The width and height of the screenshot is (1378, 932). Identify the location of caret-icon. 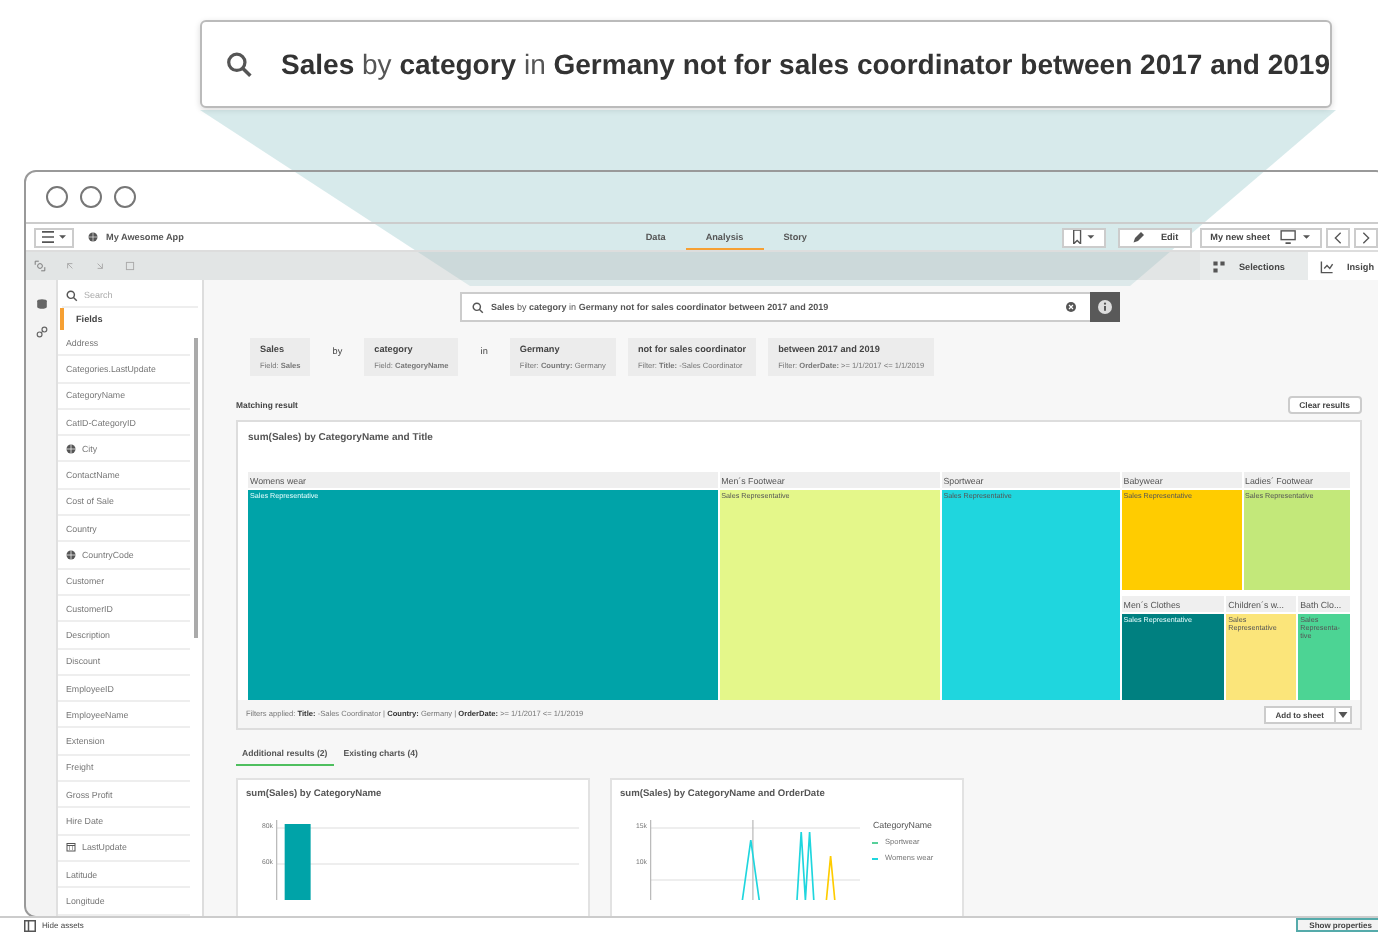
(1343, 714).